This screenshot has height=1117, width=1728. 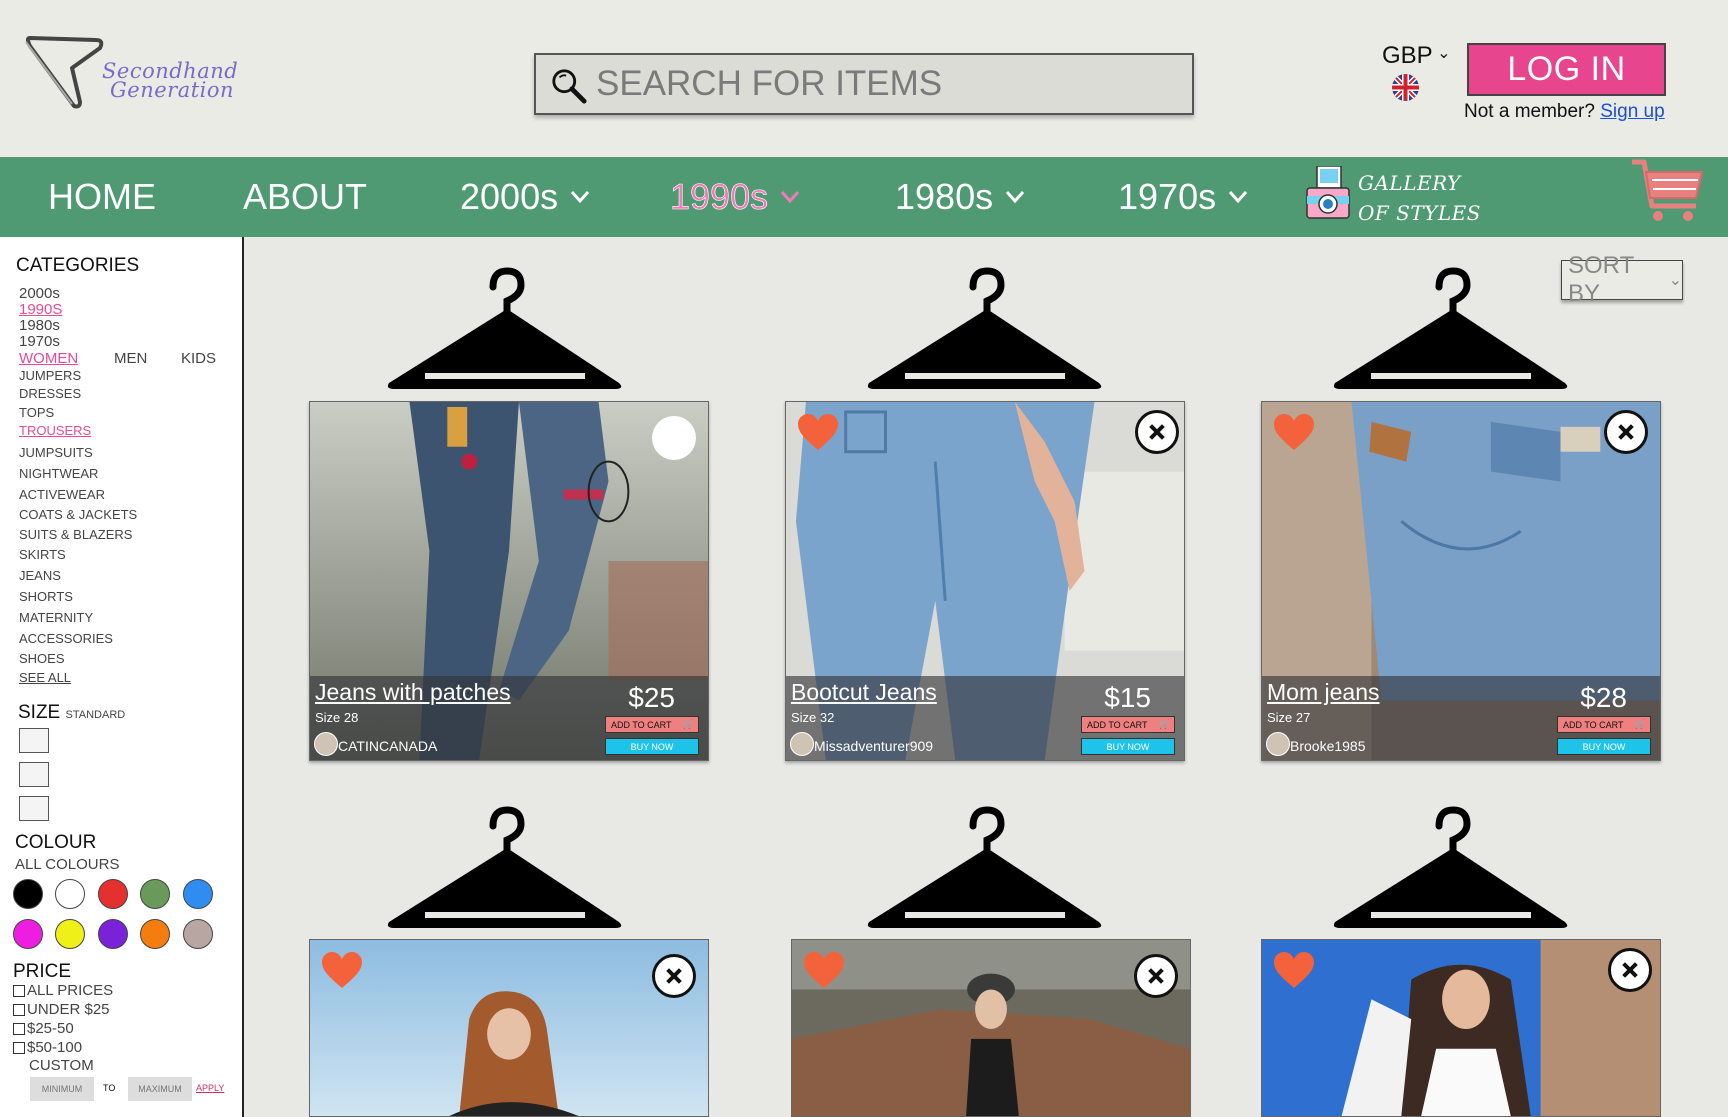 What do you see at coordinates (64, 72) in the screenshot?
I see `hanger-logo-icon` at bounding box center [64, 72].